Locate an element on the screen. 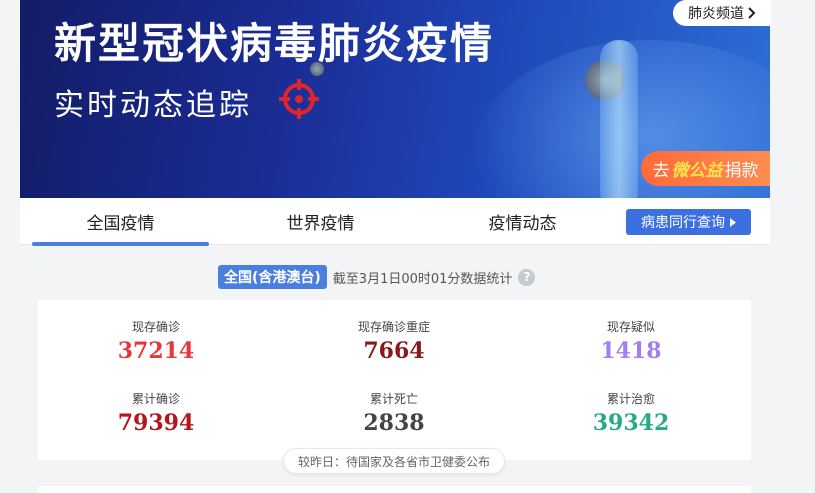  banner-subtitle: 实时动态追踪 is located at coordinates (153, 105).